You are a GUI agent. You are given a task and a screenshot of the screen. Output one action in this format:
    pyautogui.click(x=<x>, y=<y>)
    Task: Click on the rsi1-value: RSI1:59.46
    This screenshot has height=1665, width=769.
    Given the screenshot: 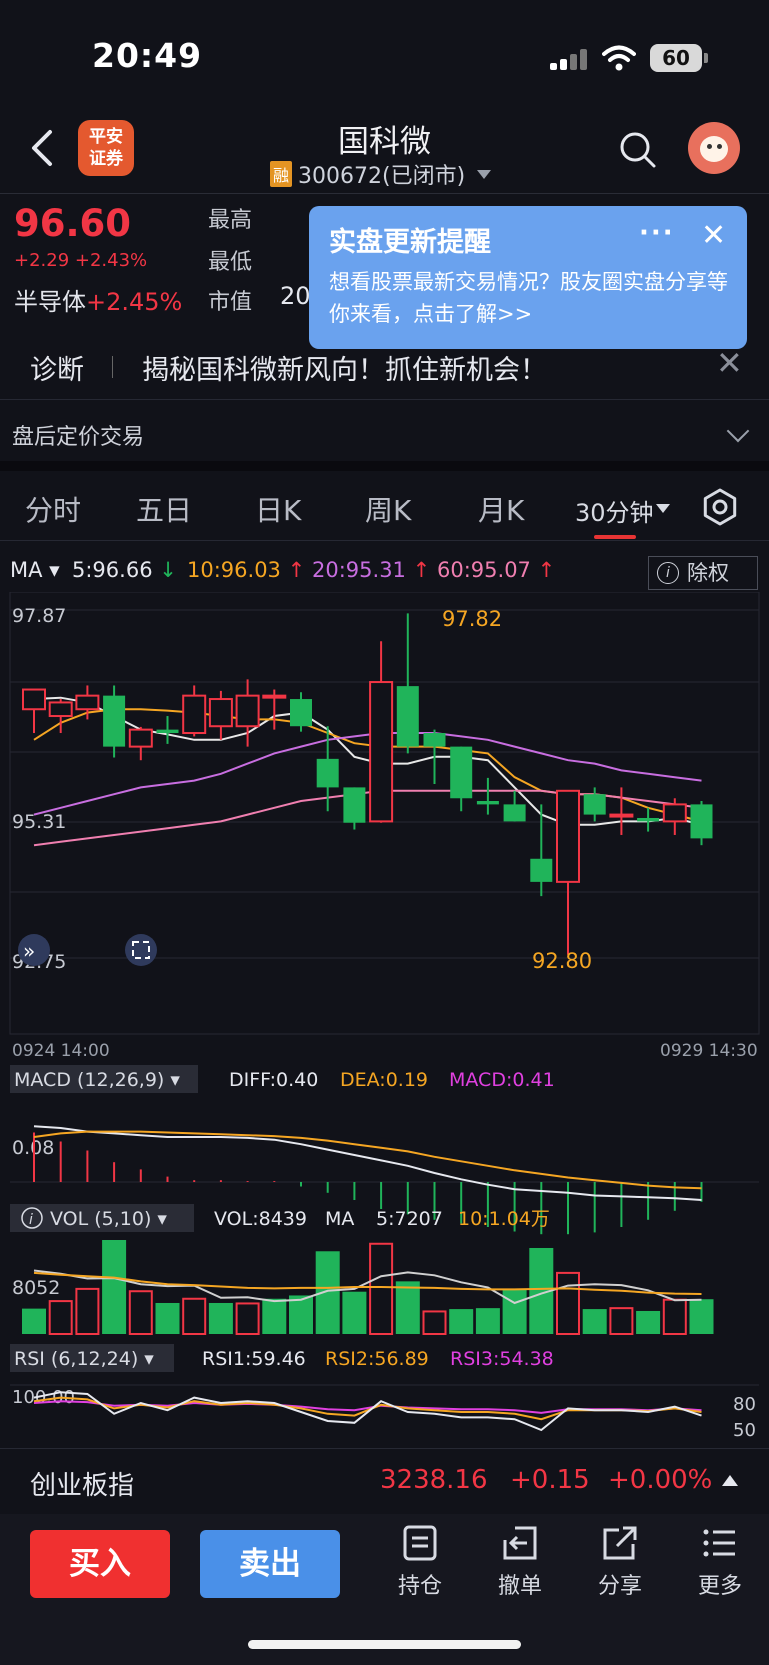 What is the action you would take?
    pyautogui.click(x=254, y=1359)
    